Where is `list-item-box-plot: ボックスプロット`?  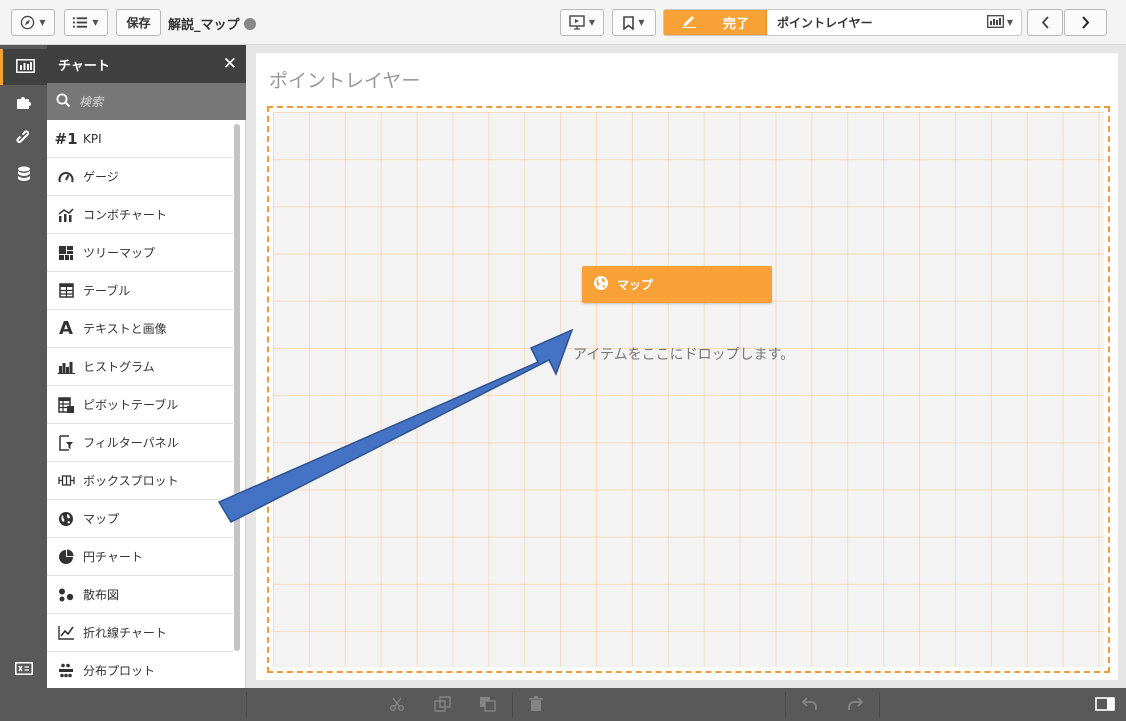 list-item-box-plot: ボックスプロット is located at coordinates (140, 481).